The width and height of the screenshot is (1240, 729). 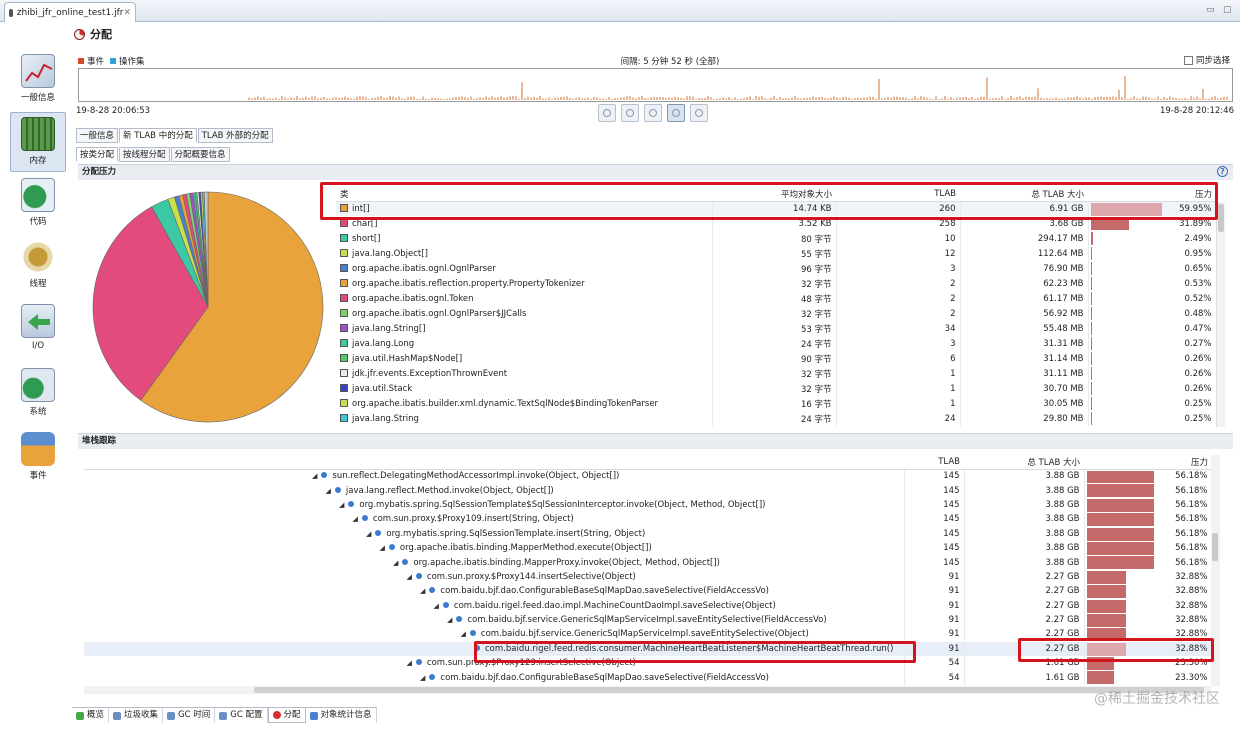 I want to click on minimize-icon: ▭, so click(x=1210, y=10).